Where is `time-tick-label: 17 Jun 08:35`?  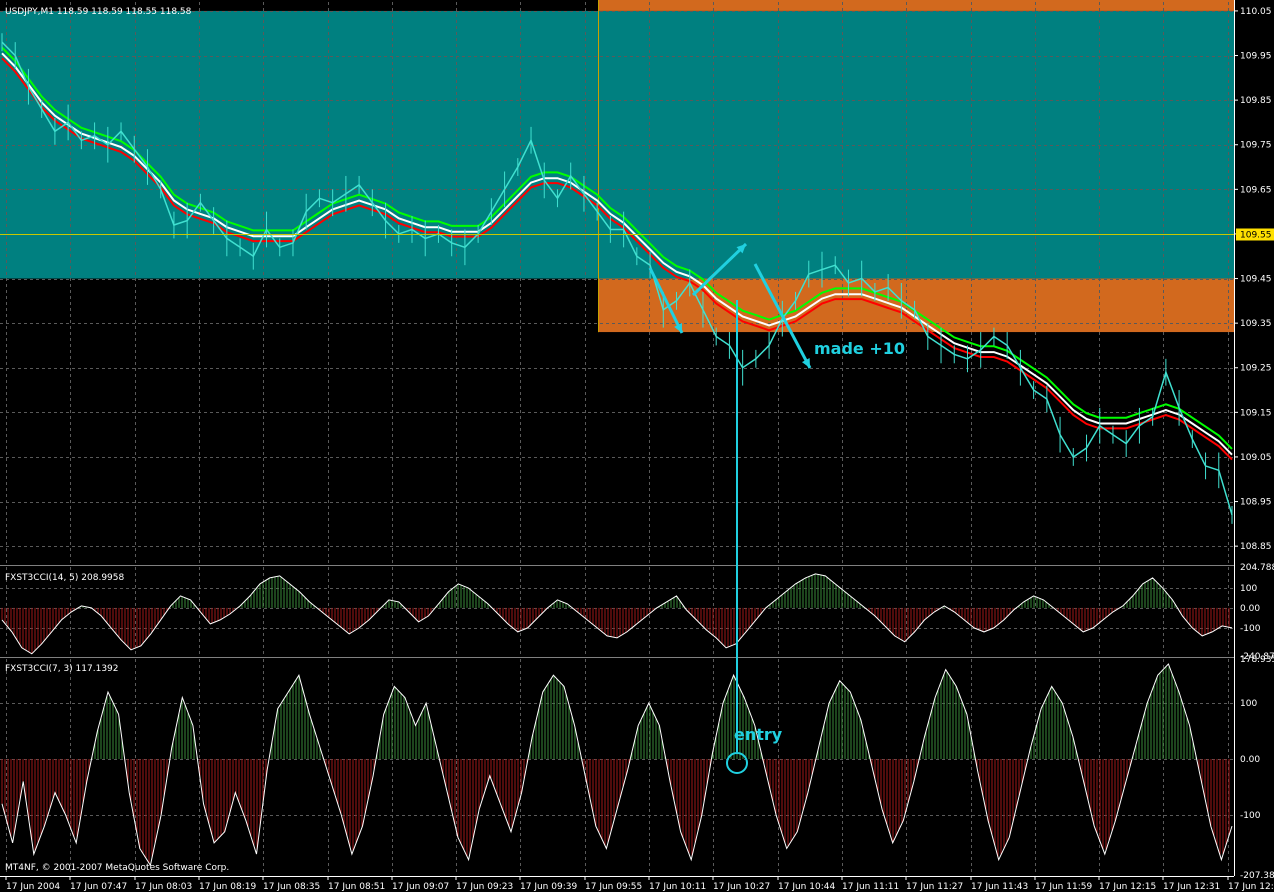
time-tick-label: 17 Jun 08:35 is located at coordinates (291, 887).